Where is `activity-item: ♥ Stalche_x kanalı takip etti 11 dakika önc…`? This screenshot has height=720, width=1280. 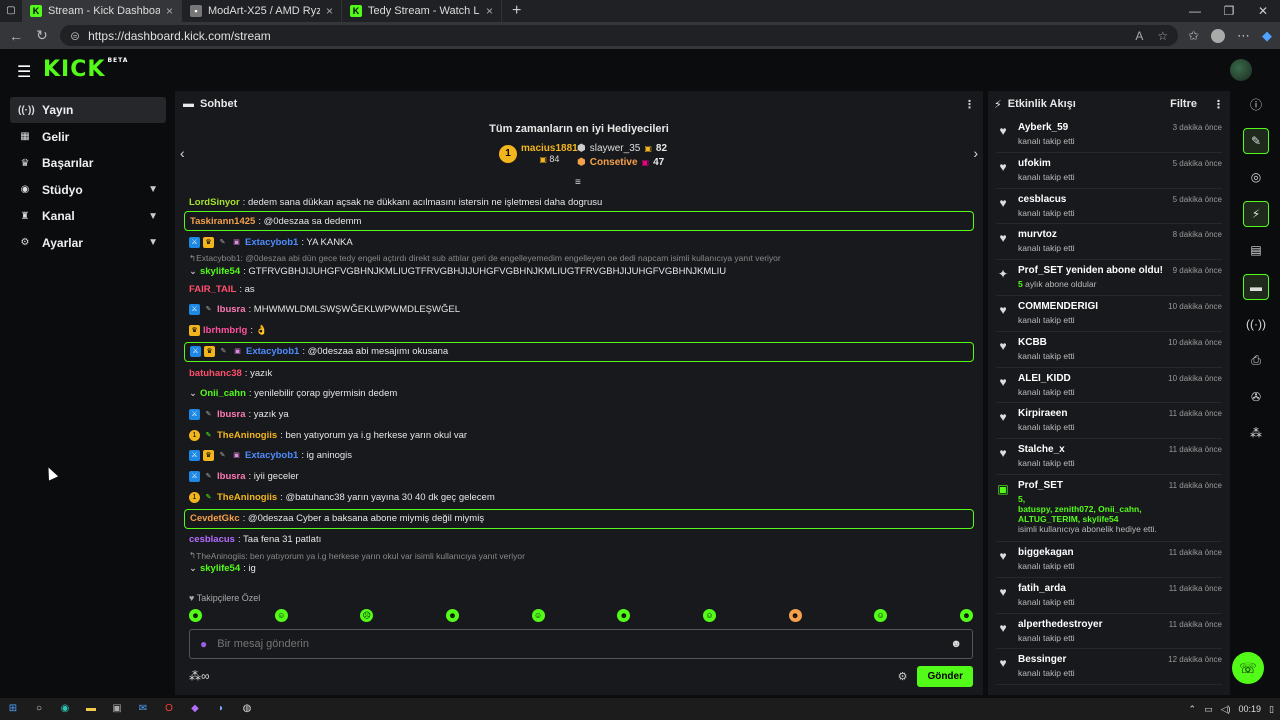
activity-item: ♥ Stalche_x kanalı takip etti 11 dakika önc… is located at coordinates (1109, 457).